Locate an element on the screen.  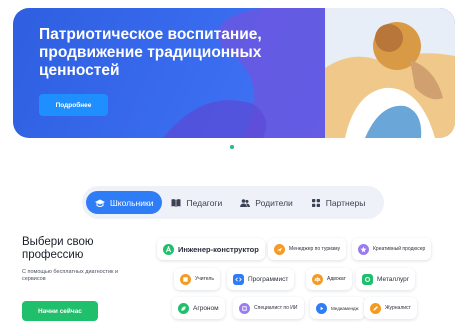
choose-profession-title: Выбери свою профессию is located at coordinates (58, 248).